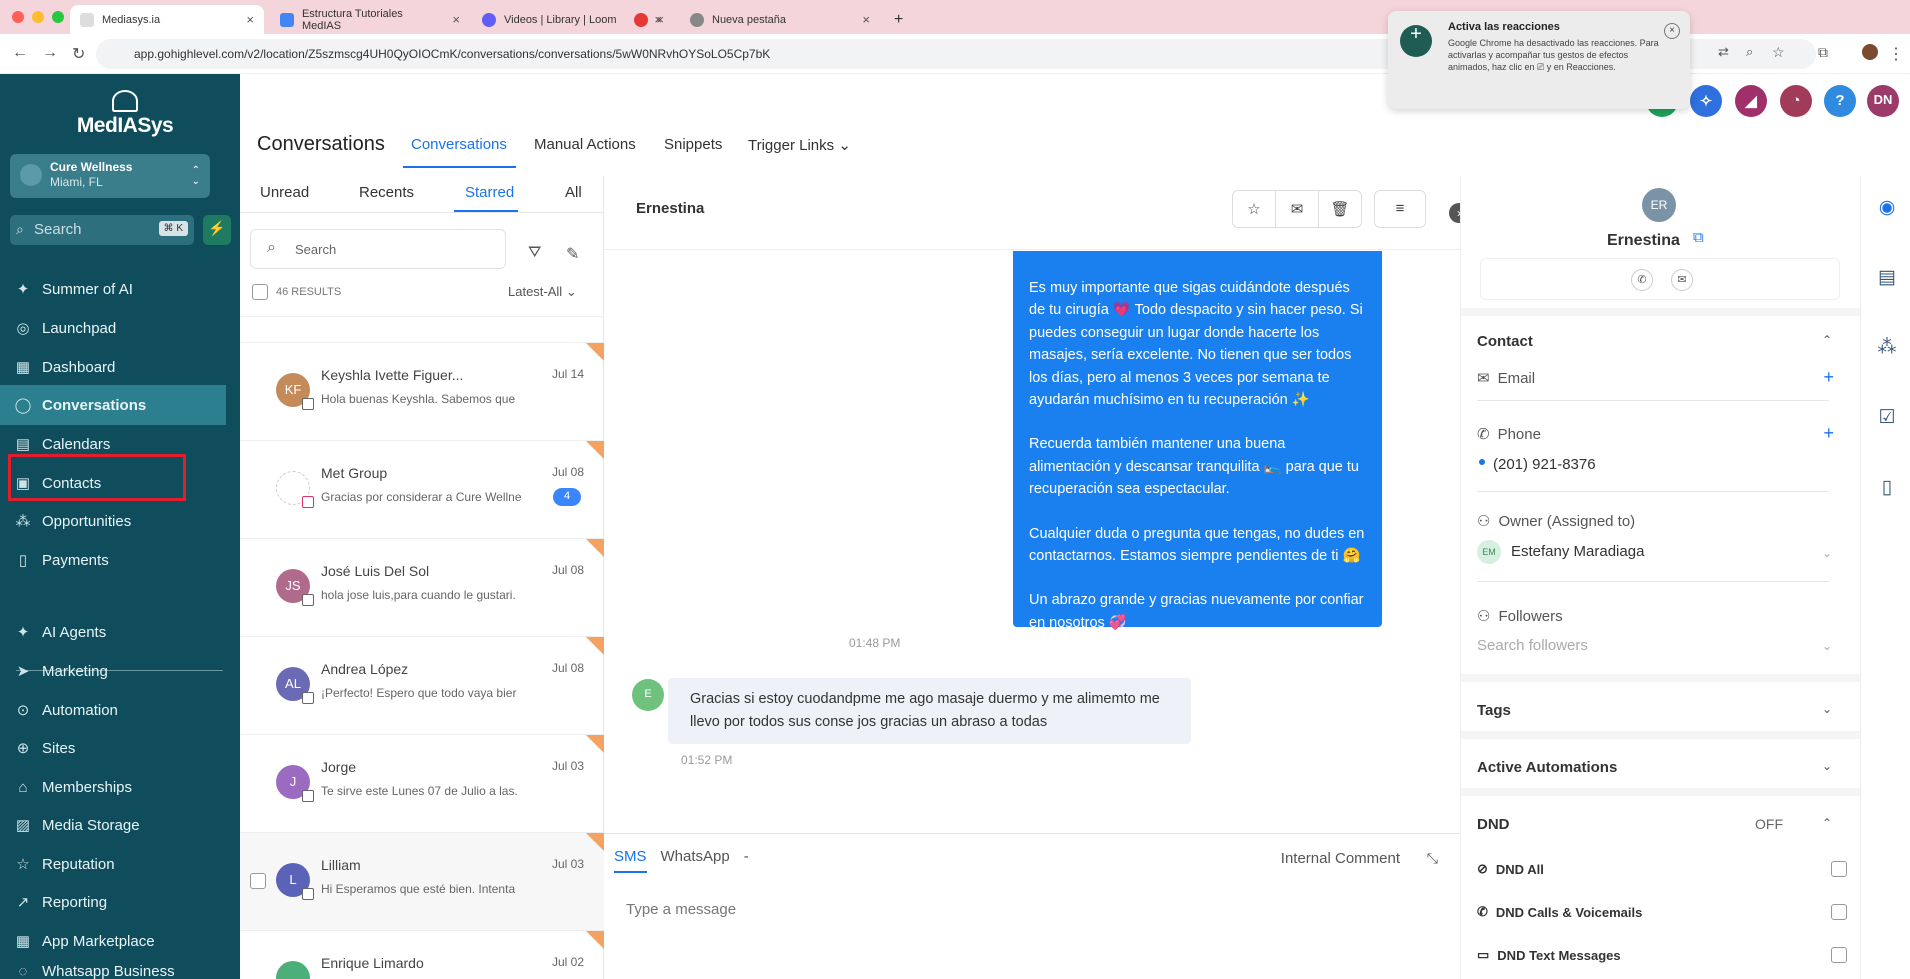 The image size is (1910, 979). Describe the element at coordinates (1340, 209) in the screenshot. I see `trash-icon: 🗑` at that location.